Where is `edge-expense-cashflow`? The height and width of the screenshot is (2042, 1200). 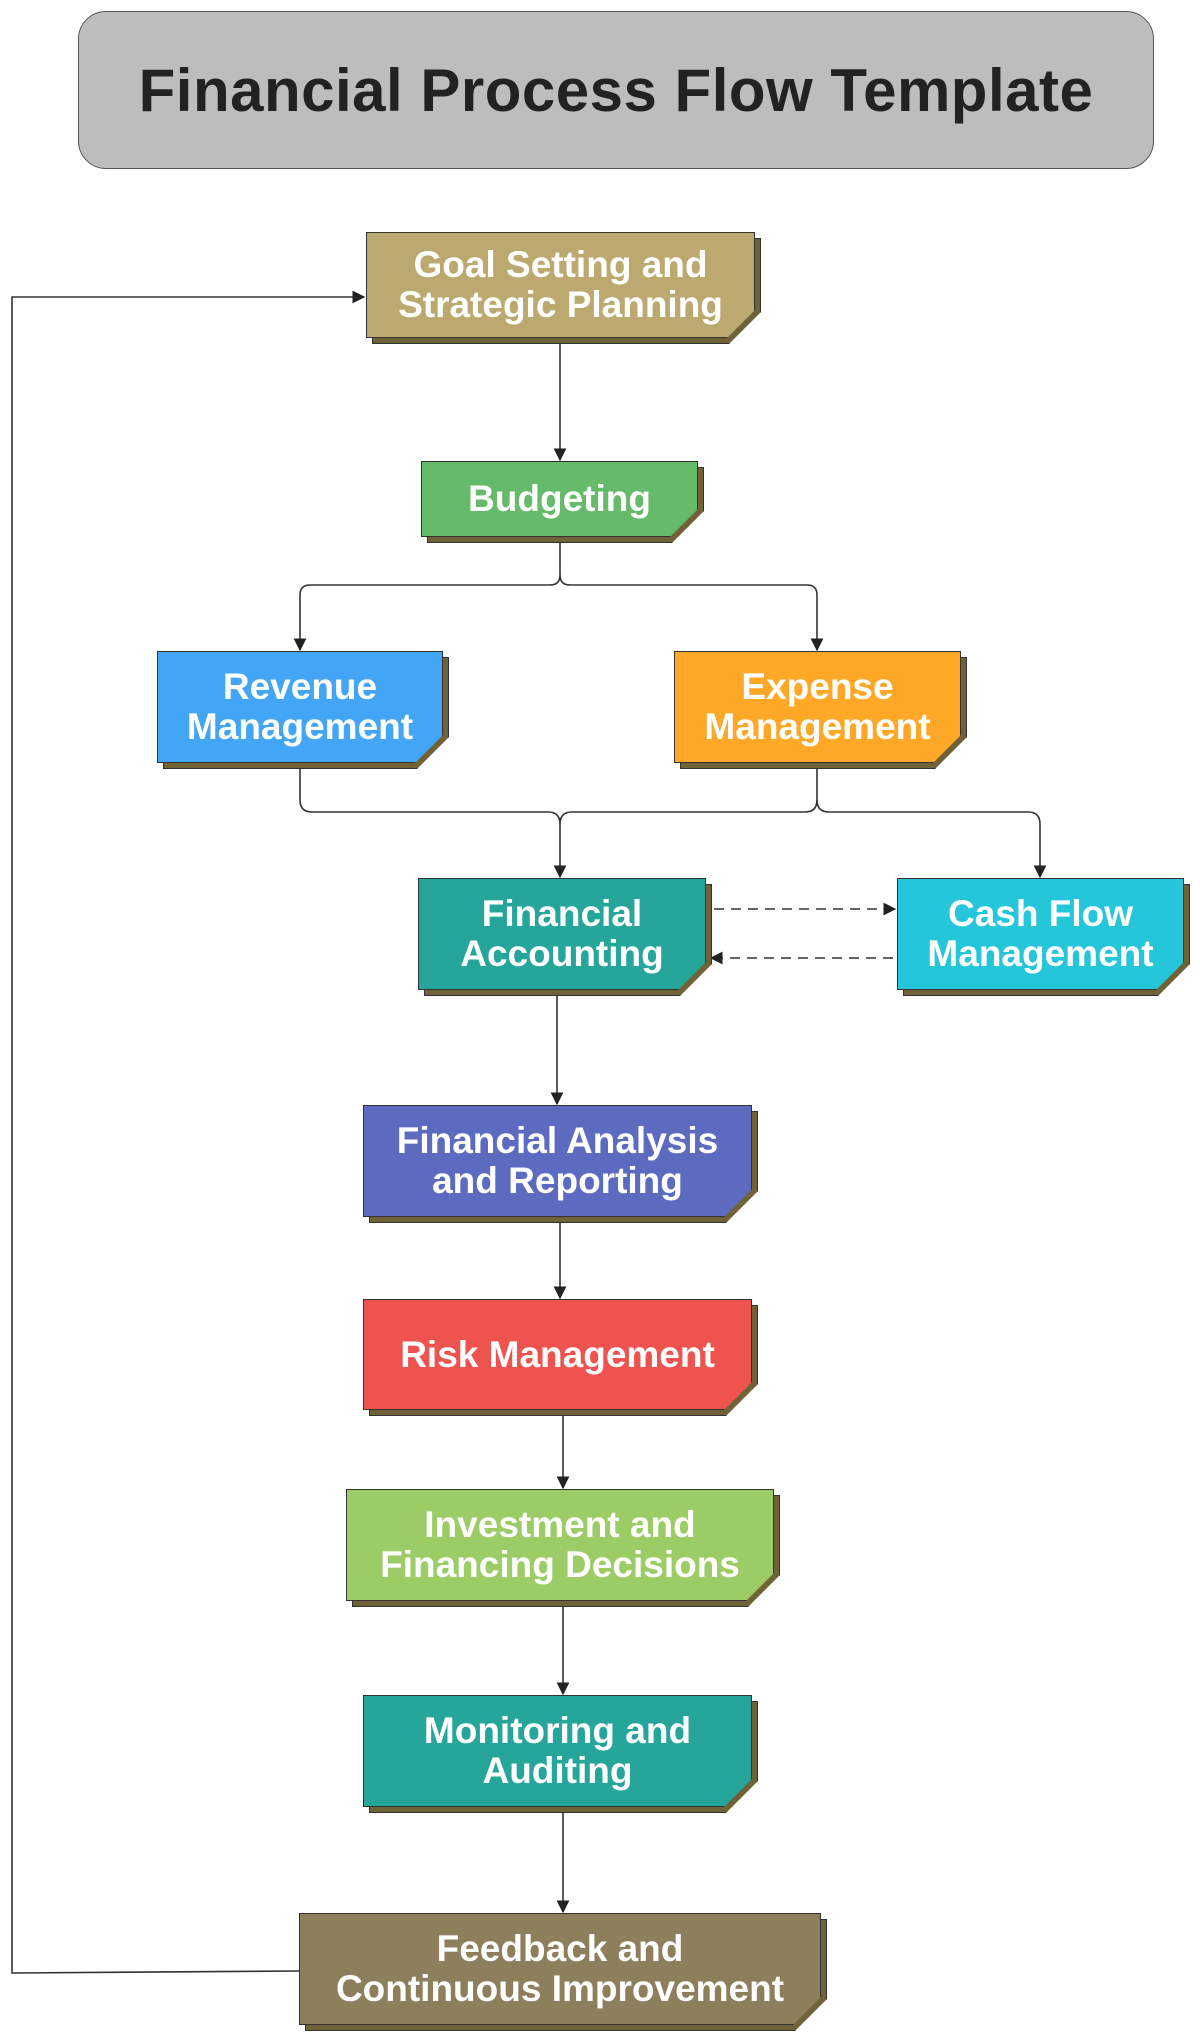 edge-expense-cashflow is located at coordinates (931, 839).